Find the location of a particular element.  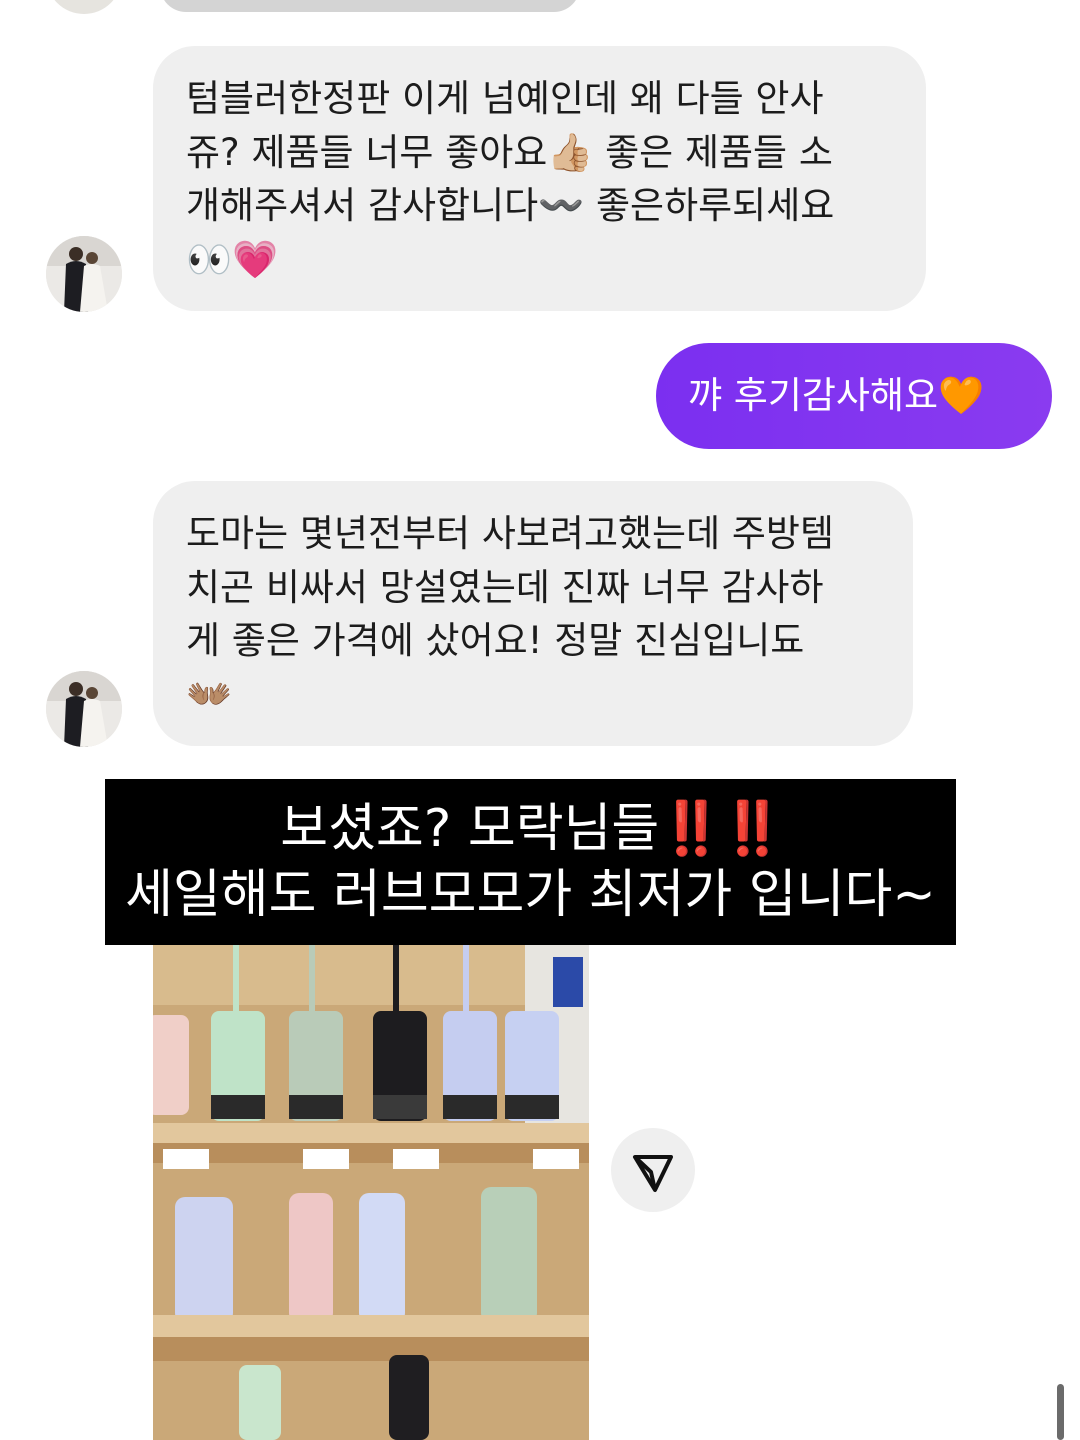

paper-plane-icon is located at coordinates (653, 1173).